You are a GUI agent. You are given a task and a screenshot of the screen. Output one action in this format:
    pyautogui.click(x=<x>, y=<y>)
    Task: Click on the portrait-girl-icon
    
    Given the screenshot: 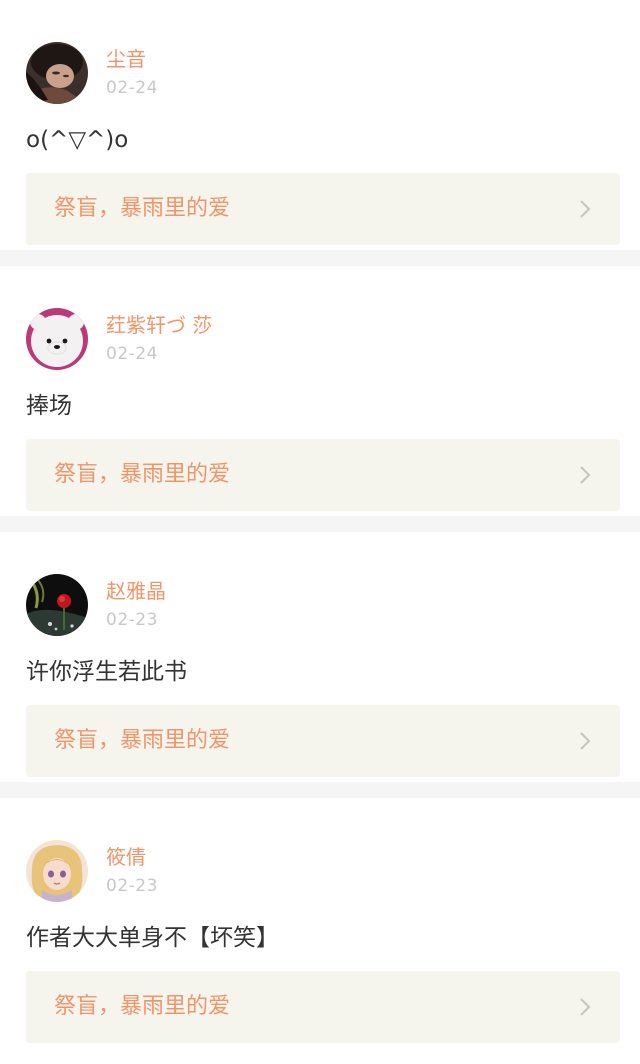 What is the action you would take?
    pyautogui.click(x=57, y=73)
    